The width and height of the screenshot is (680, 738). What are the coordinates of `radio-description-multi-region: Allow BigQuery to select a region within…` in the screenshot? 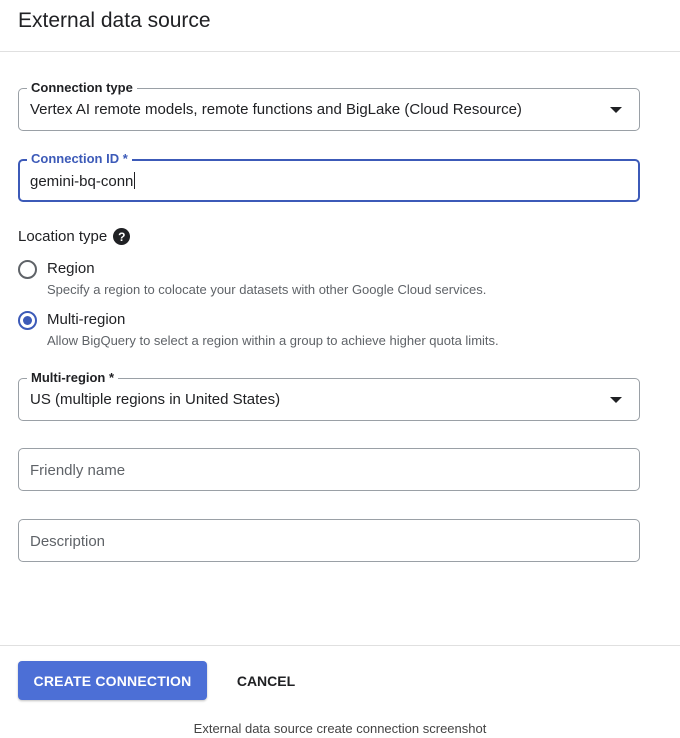 It's located at (273, 340).